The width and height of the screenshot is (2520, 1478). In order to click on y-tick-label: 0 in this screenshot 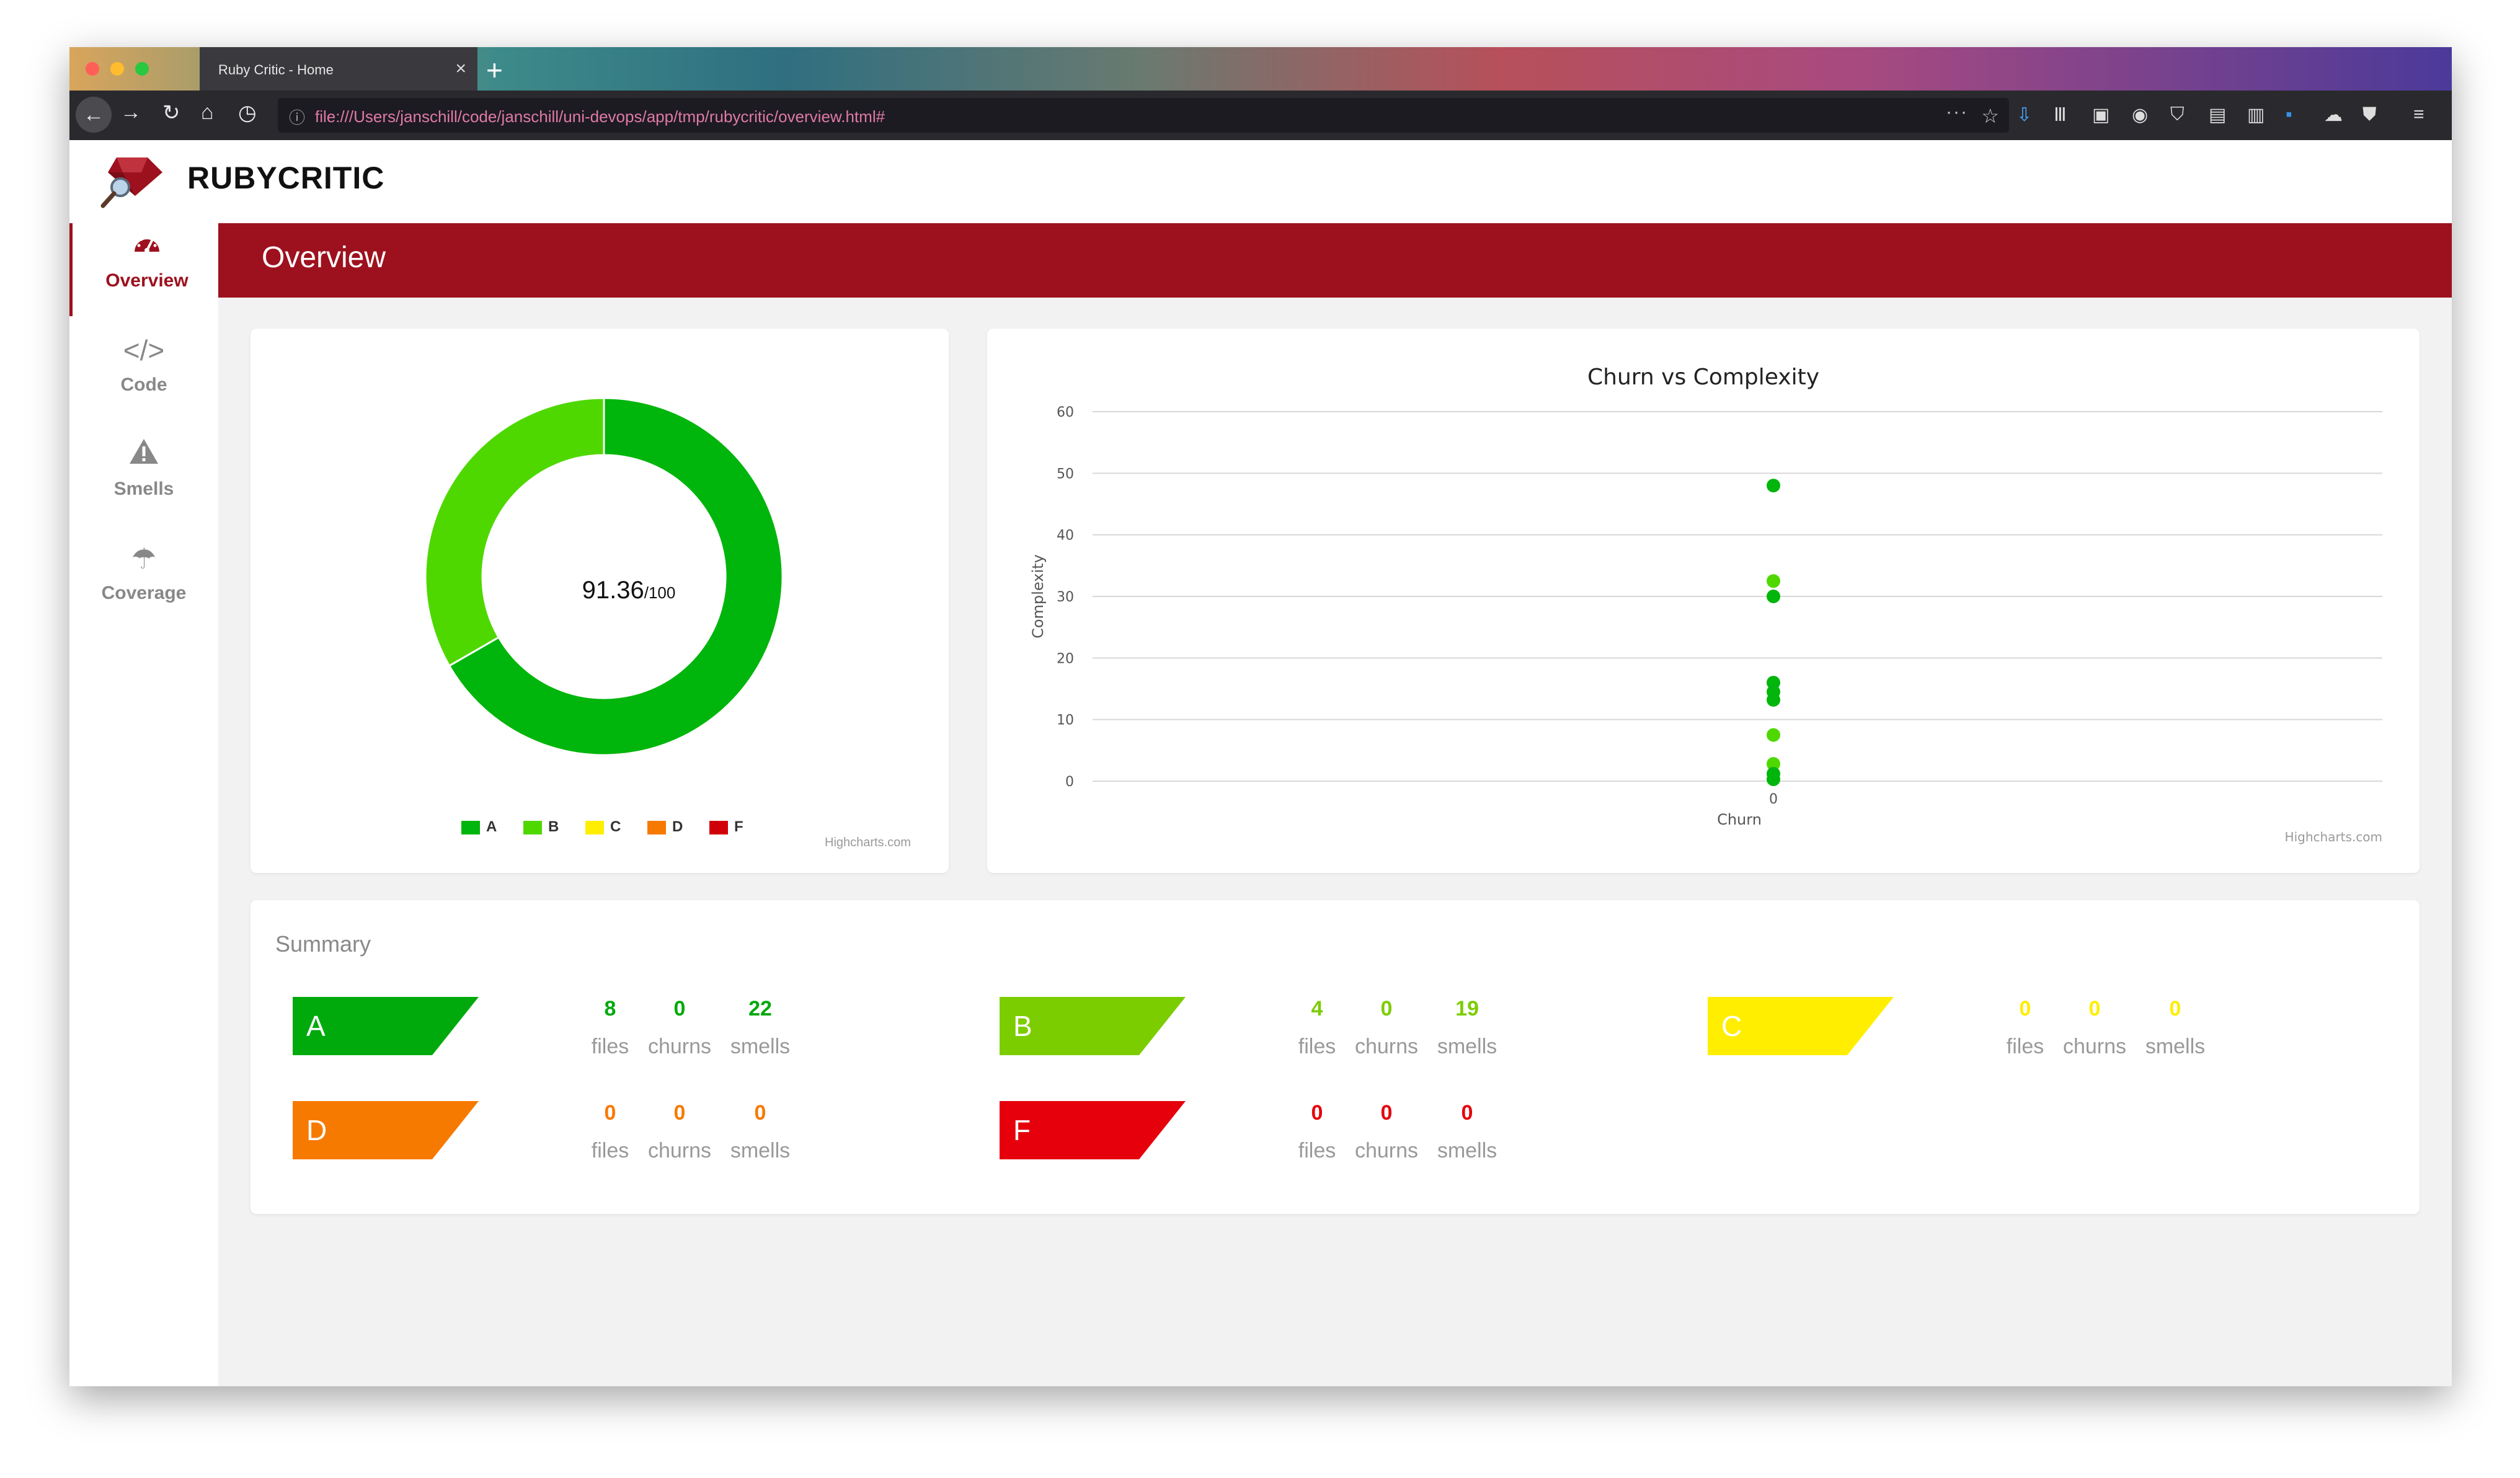, I will do `click(1069, 782)`.